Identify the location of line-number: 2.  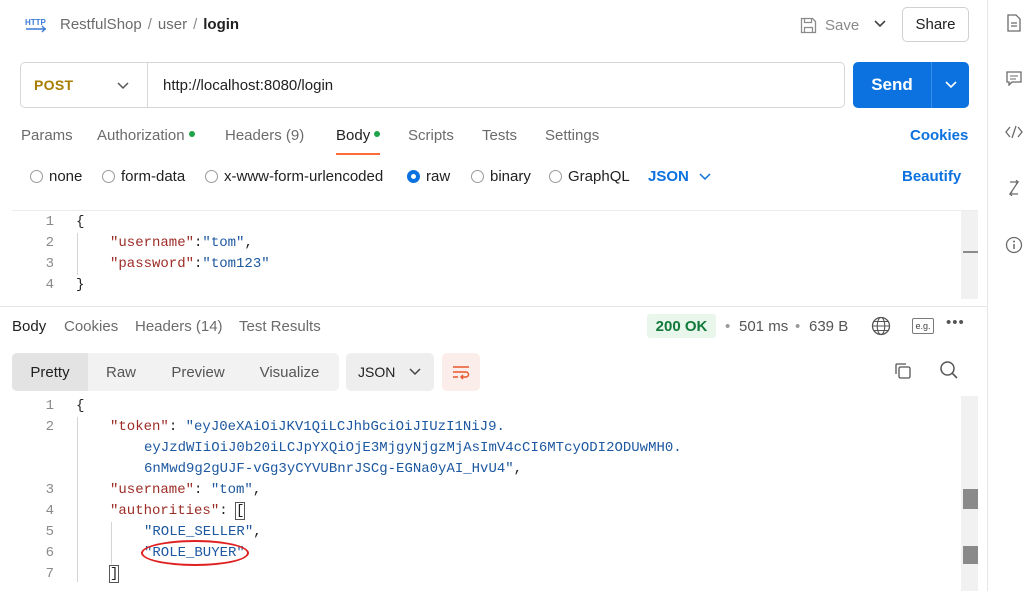
(49, 243).